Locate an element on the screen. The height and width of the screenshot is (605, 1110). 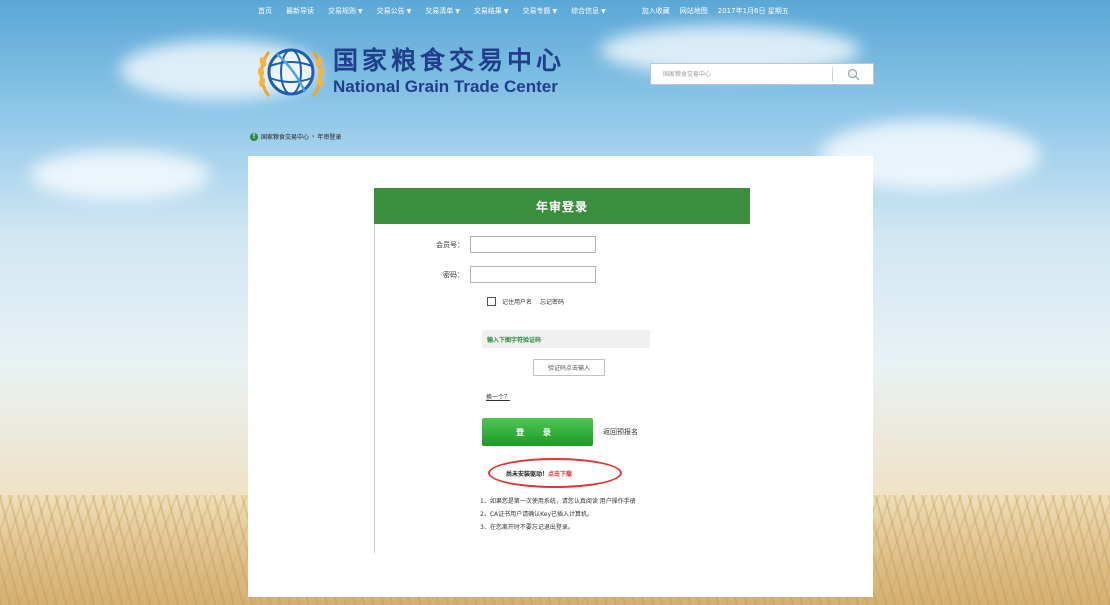
site-search is located at coordinates (762, 74).